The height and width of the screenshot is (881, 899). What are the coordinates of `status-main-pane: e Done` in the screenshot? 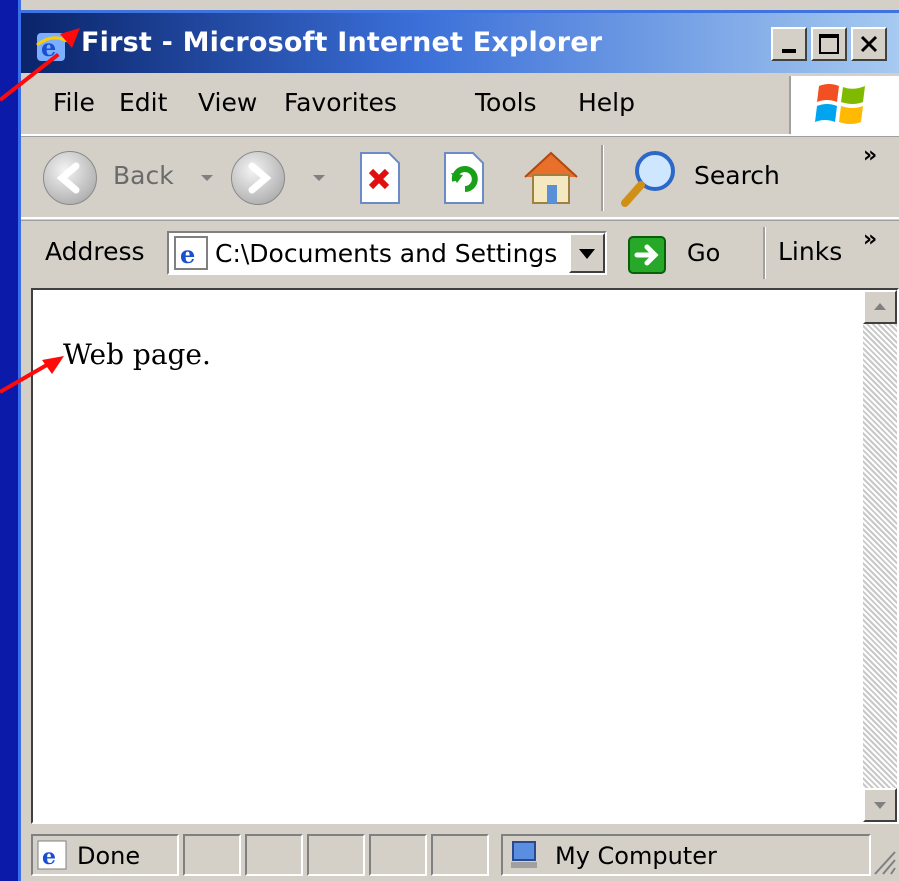 It's located at (105, 855).